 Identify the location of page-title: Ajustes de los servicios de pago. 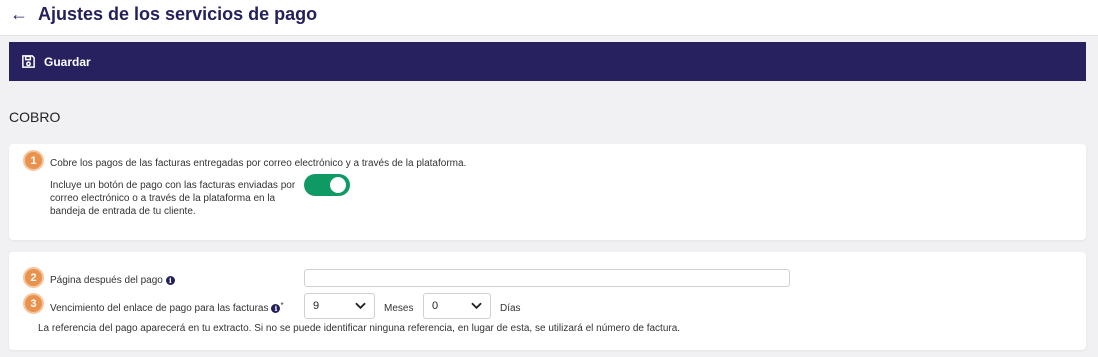
(178, 14).